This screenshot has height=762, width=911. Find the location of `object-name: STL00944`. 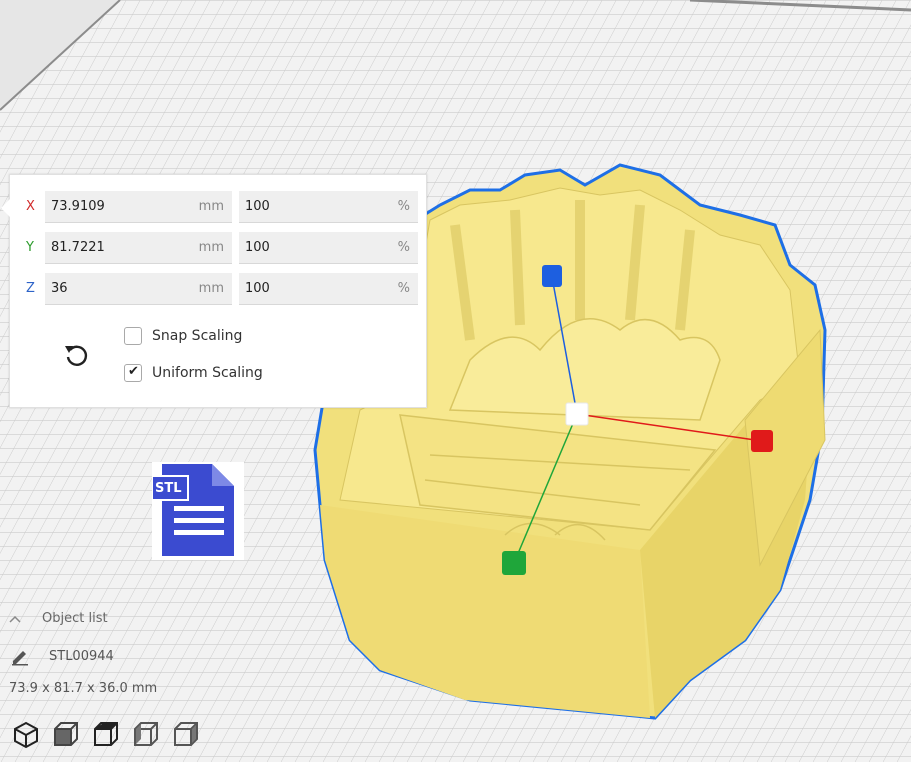

object-name: STL00944 is located at coordinates (81, 656).